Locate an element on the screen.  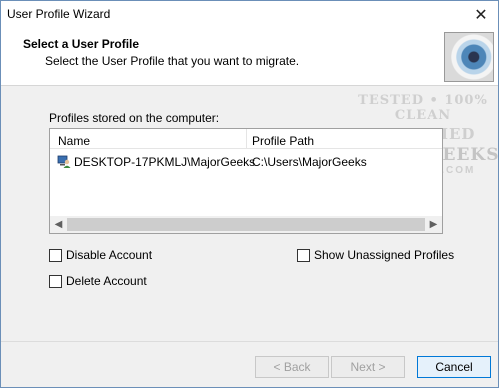
profile-path: C:\Users\MajorGeeks is located at coordinates (309, 162).